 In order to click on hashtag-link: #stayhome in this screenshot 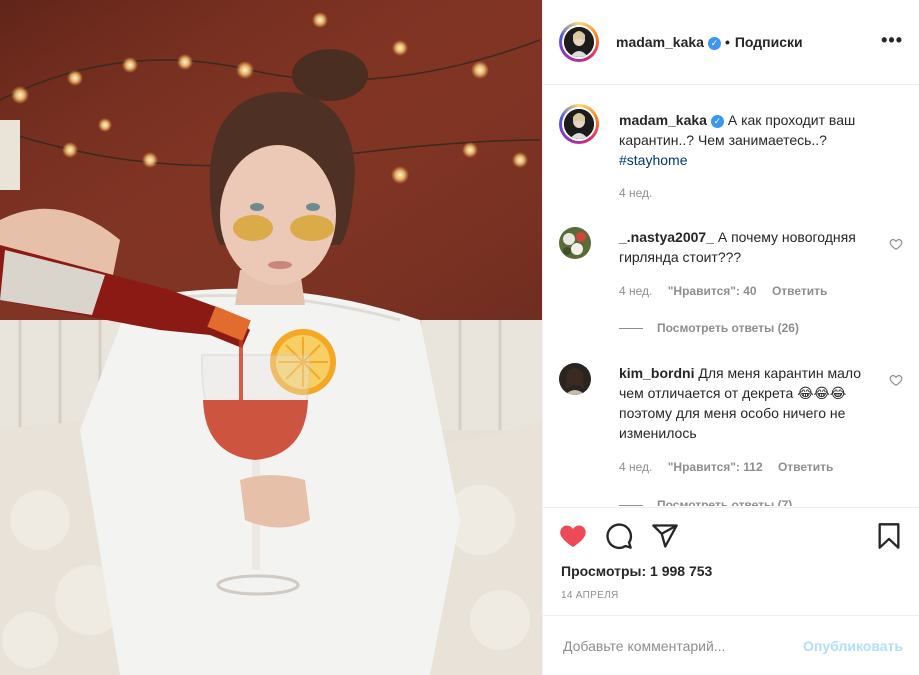, I will do `click(653, 160)`.